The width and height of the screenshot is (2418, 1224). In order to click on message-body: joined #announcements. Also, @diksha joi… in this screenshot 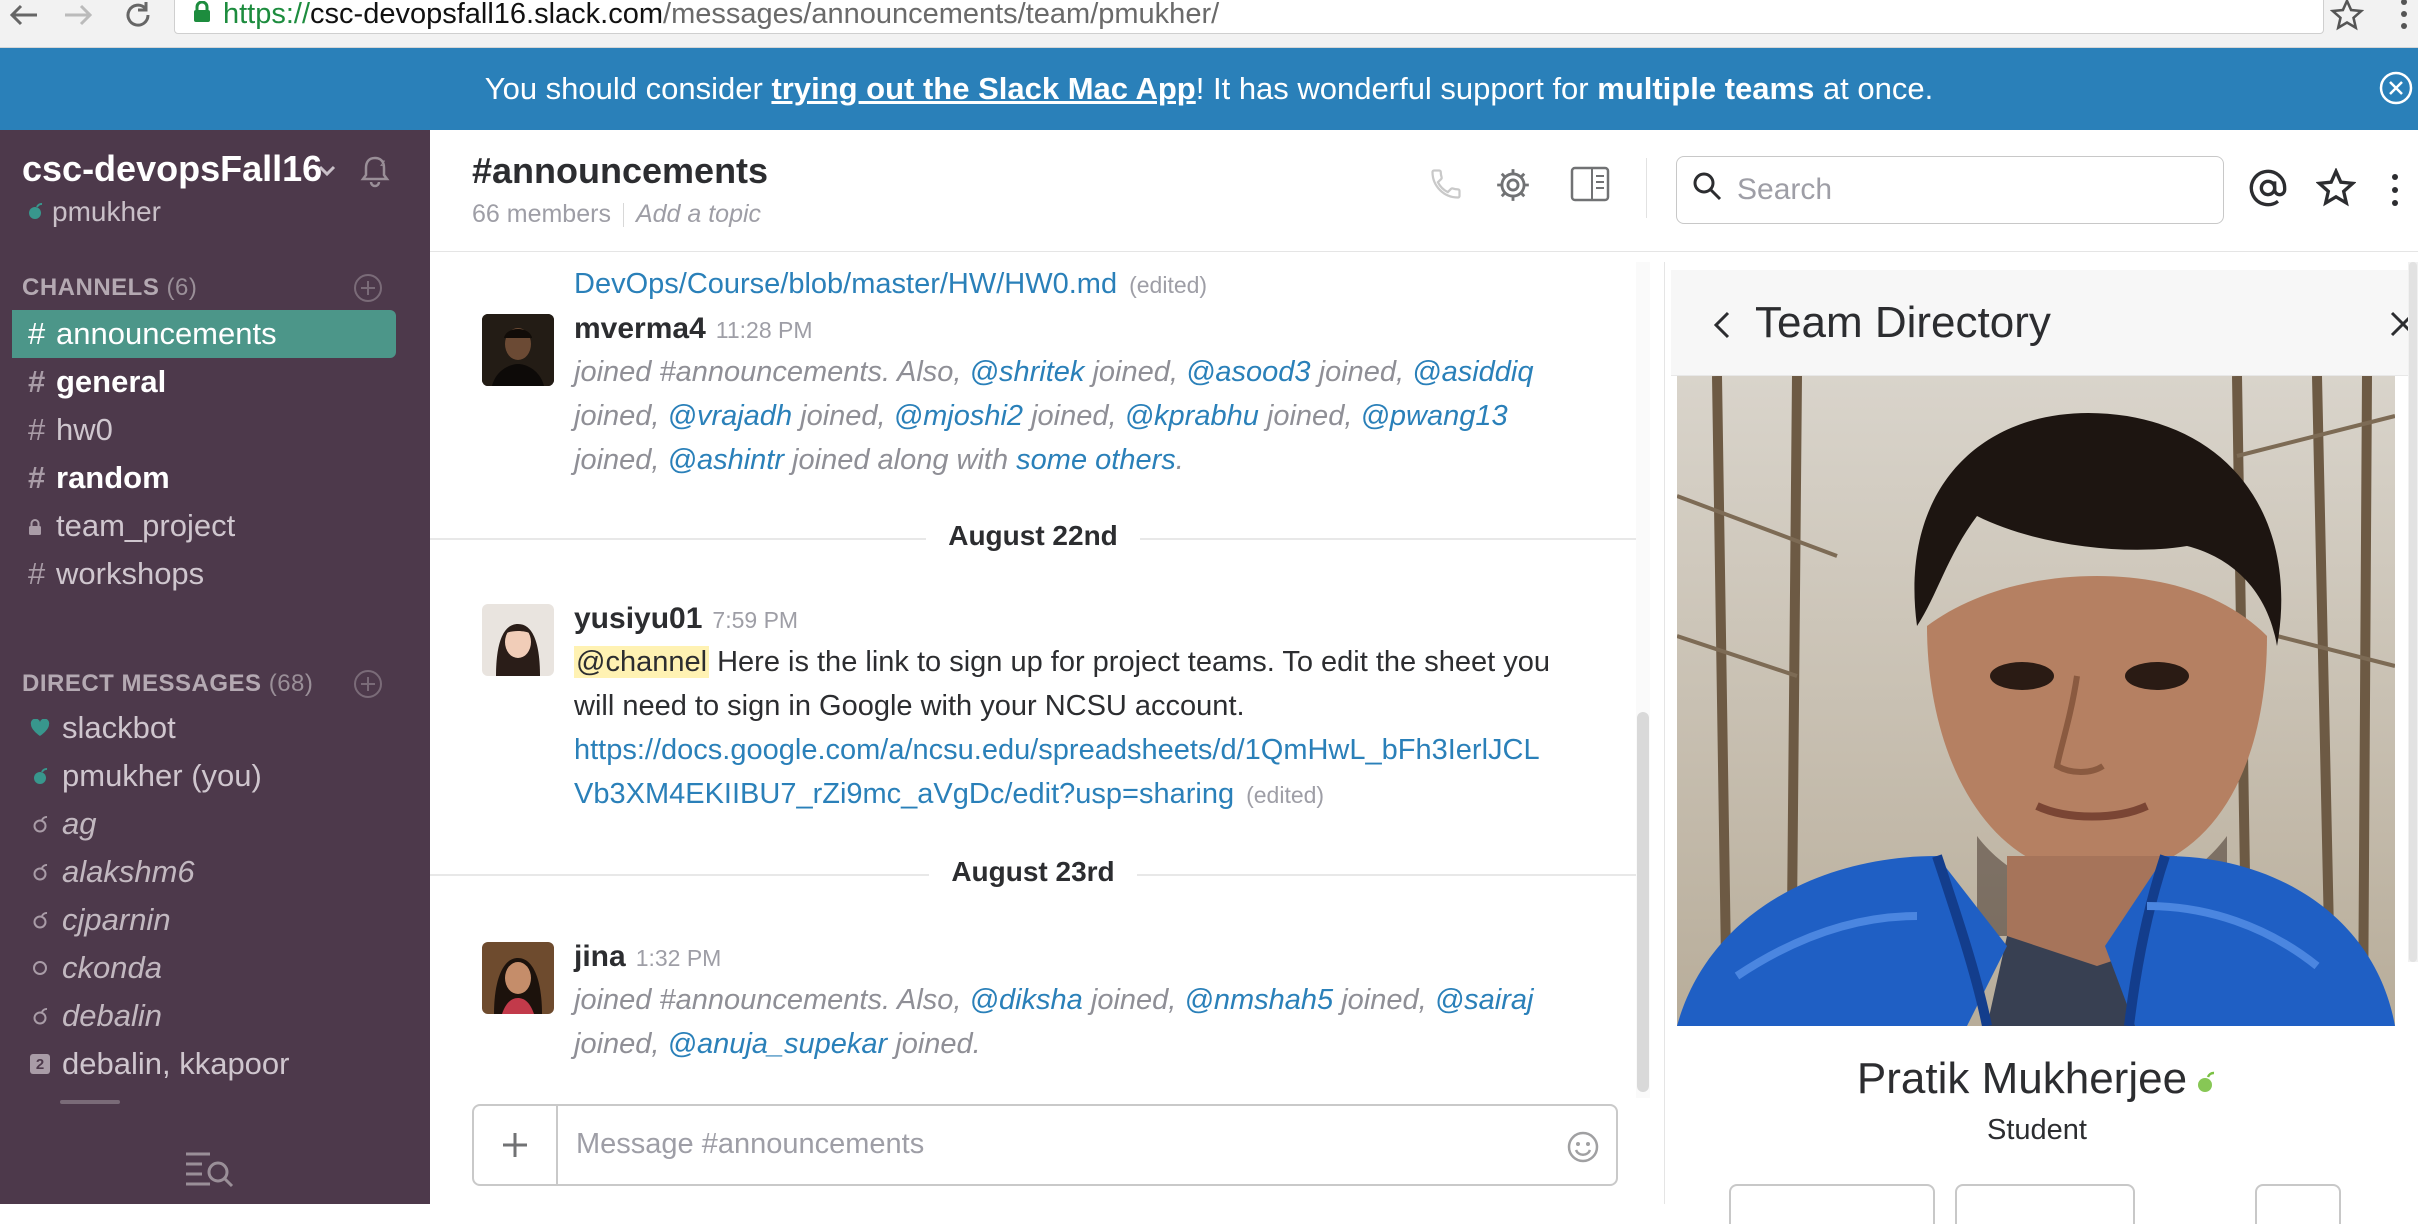, I will do `click(1054, 1022)`.